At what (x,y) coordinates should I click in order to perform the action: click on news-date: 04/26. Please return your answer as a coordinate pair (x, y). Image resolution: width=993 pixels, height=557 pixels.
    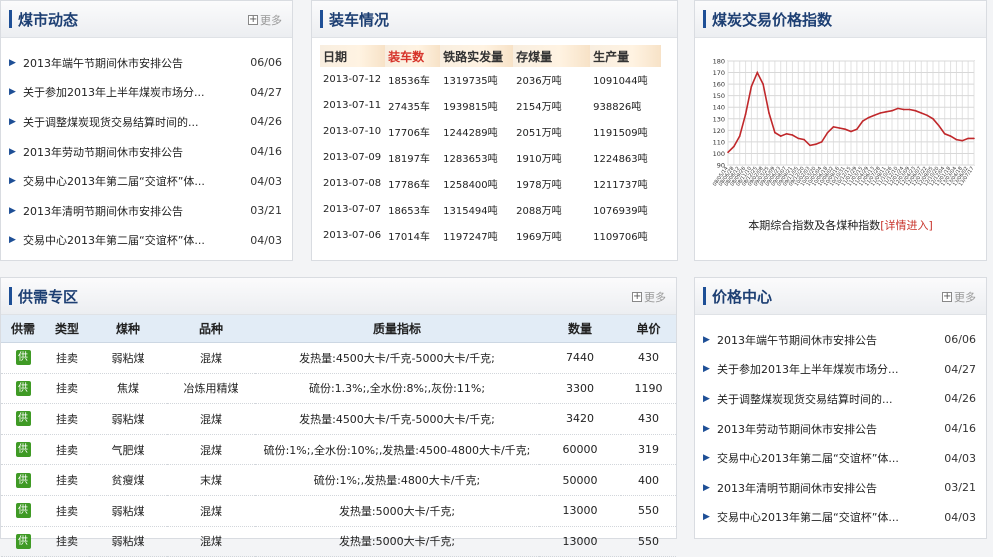
    Looking at the image, I should click on (960, 399).